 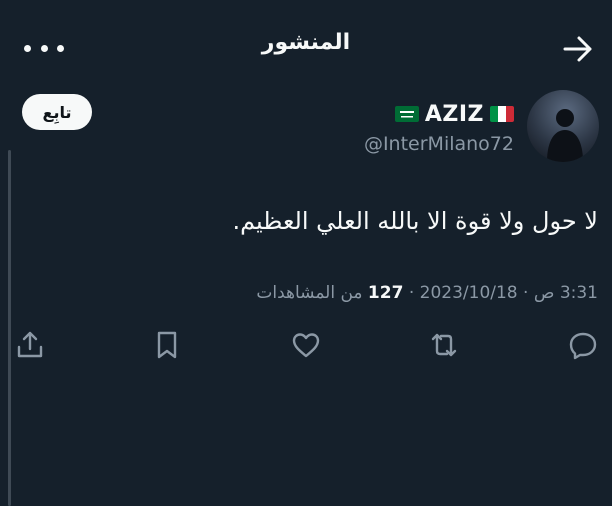 I want to click on avatar-image, so click(x=563, y=126).